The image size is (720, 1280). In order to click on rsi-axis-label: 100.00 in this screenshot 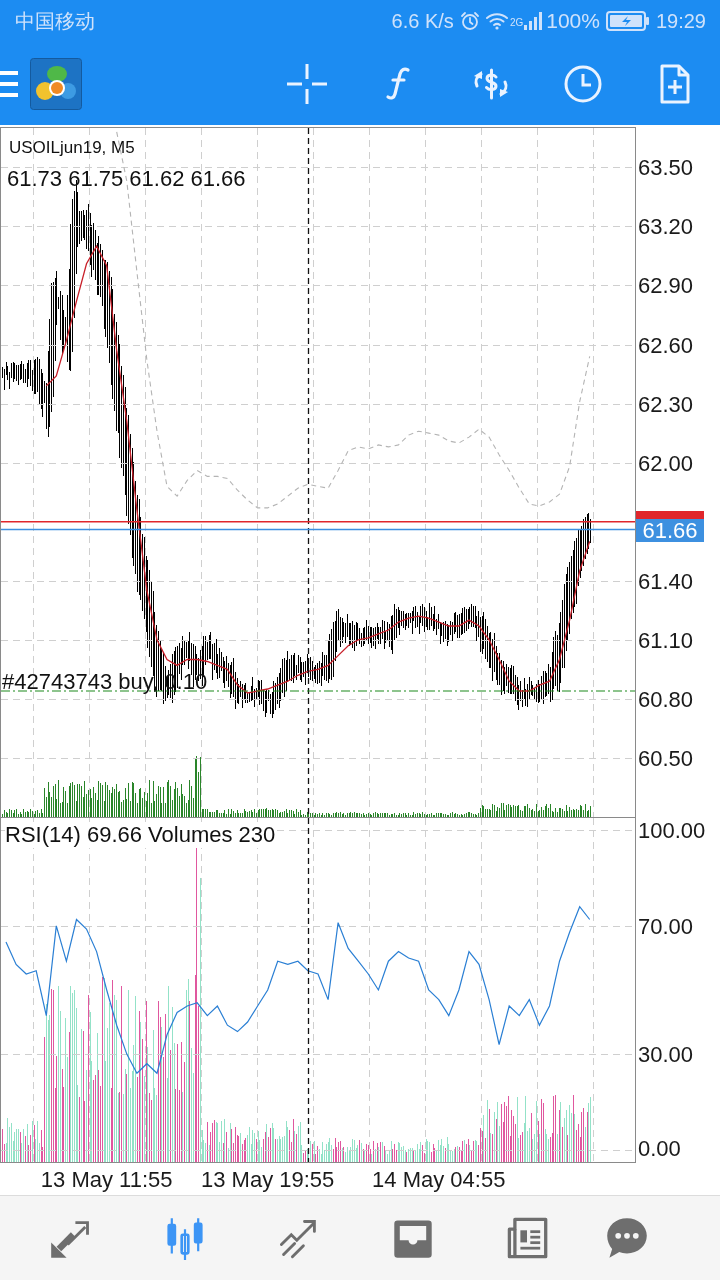, I will do `click(672, 830)`.